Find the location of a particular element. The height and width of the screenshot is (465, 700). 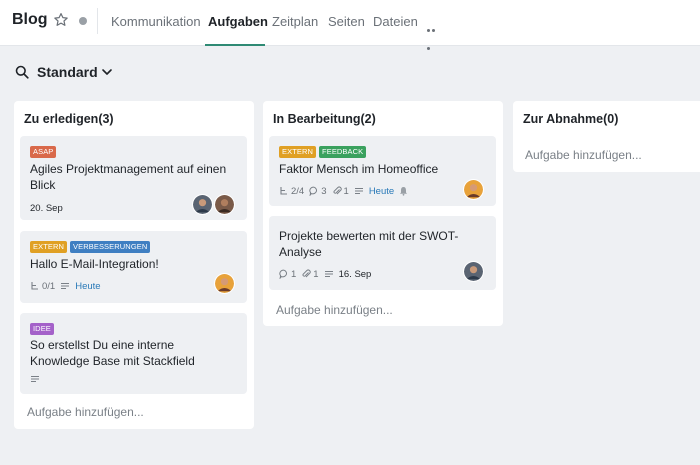

task-title: Projekte bewerten mit der SWOT-Analyse is located at coordinates (369, 244).